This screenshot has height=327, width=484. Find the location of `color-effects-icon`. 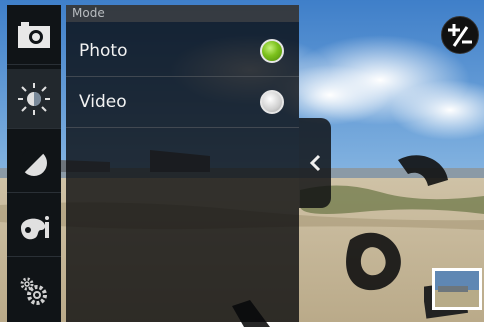

color-effects-icon is located at coordinates (35, 227).